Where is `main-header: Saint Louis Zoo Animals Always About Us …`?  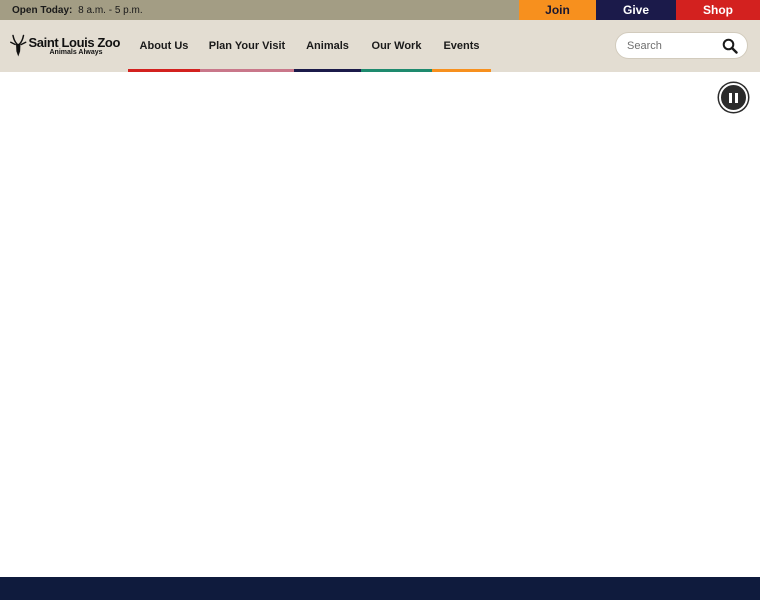 main-header: Saint Louis Zoo Animals Always About Us … is located at coordinates (380, 46).